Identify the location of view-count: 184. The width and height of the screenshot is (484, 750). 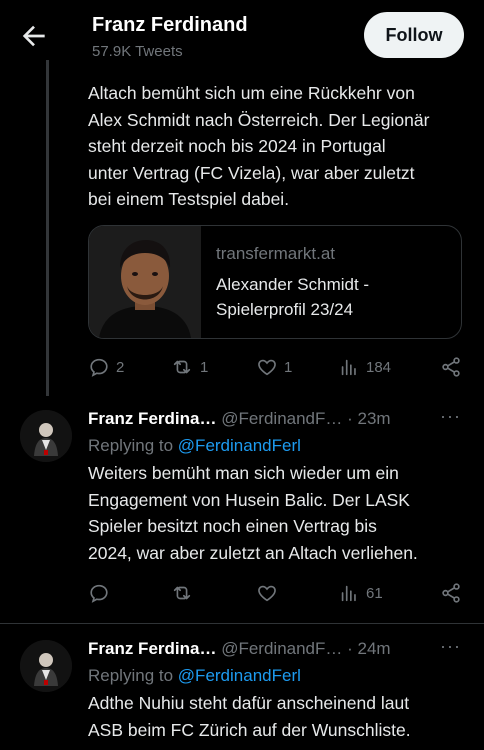
(379, 367).